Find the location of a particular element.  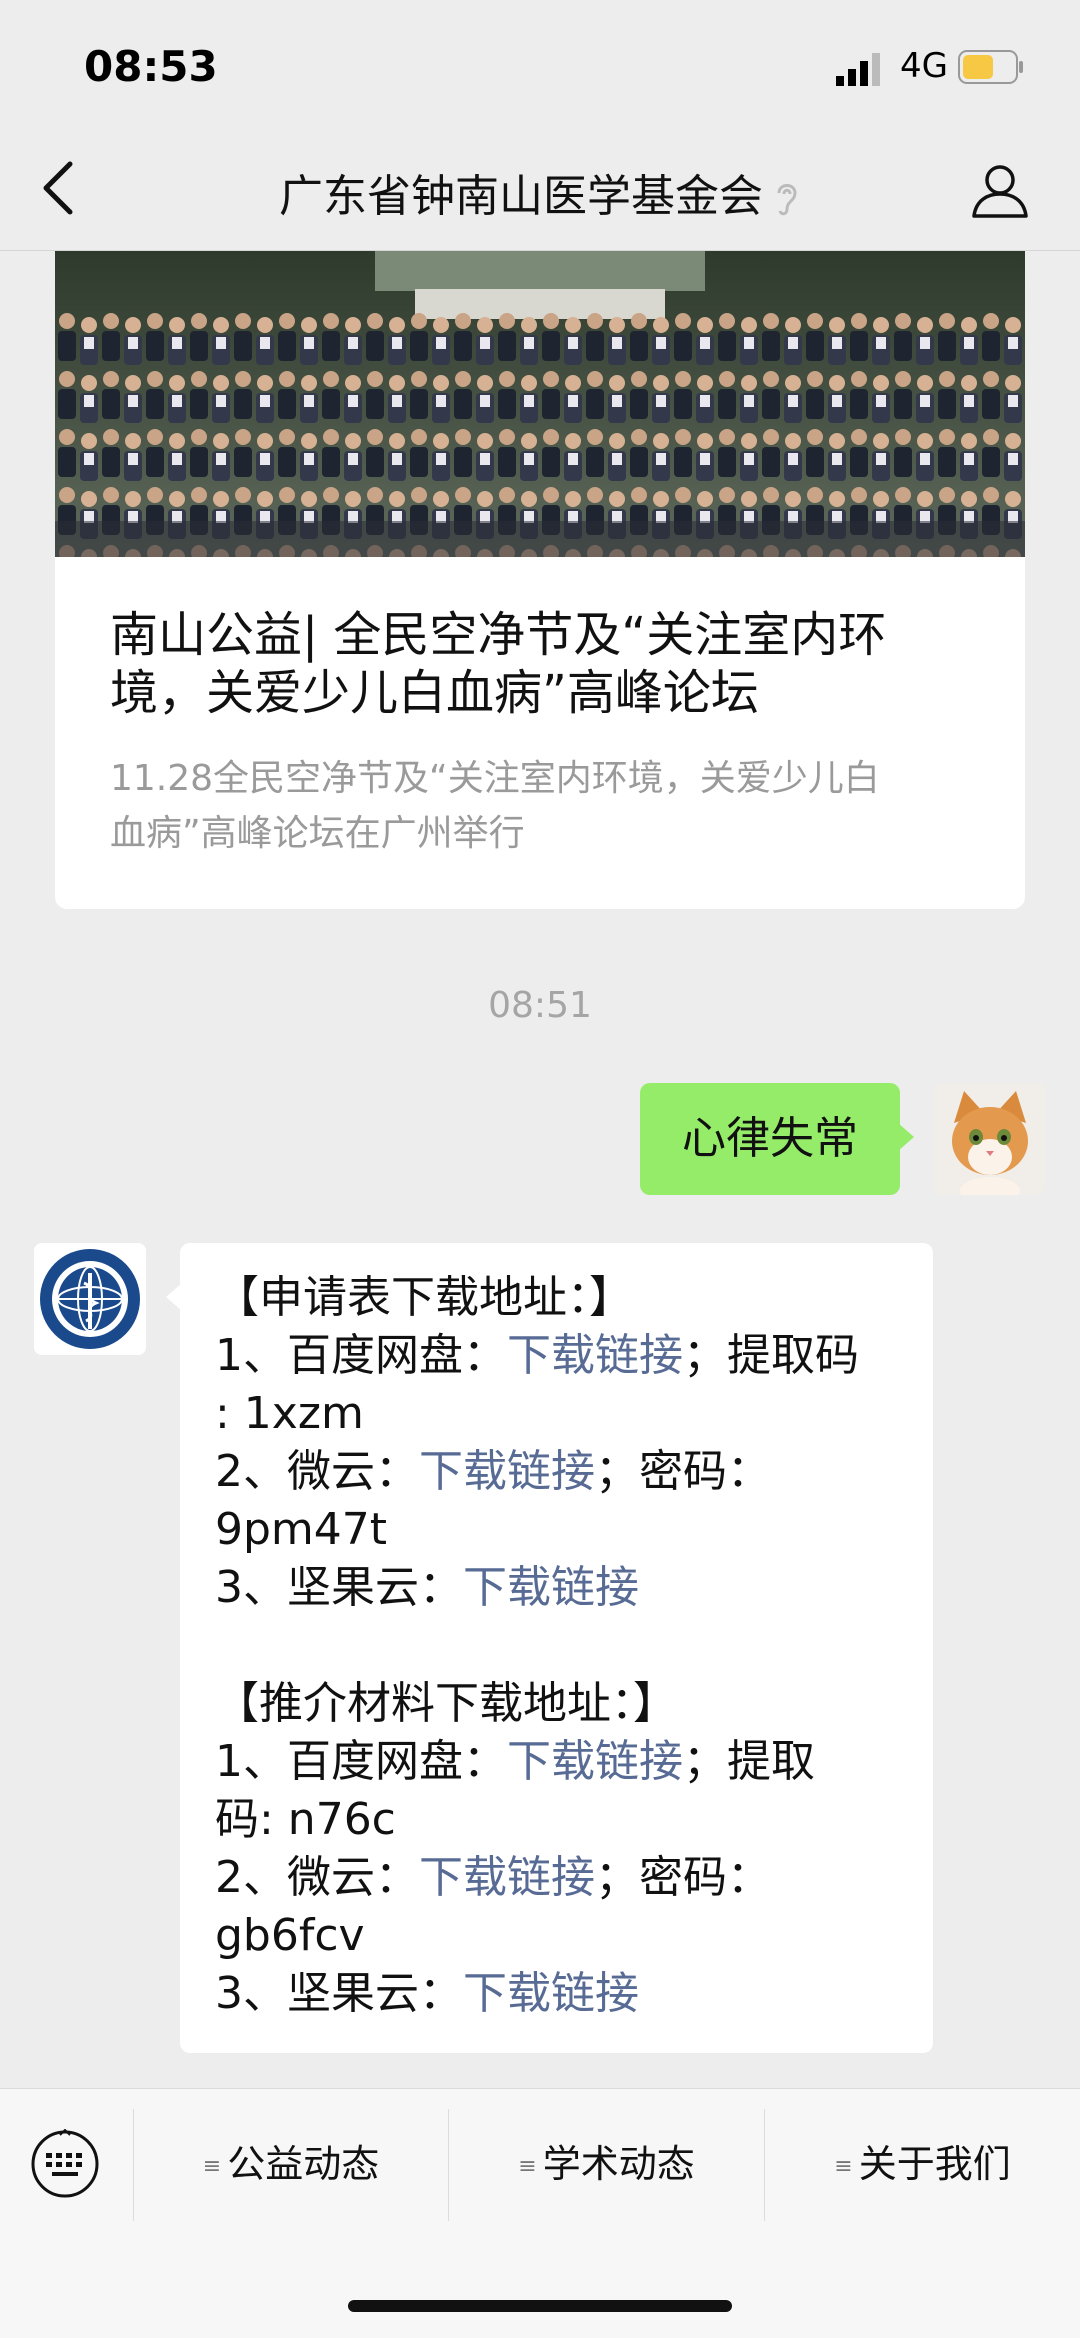

rec-1-prefix: 1、百度网盘： is located at coordinates (361, 1761).